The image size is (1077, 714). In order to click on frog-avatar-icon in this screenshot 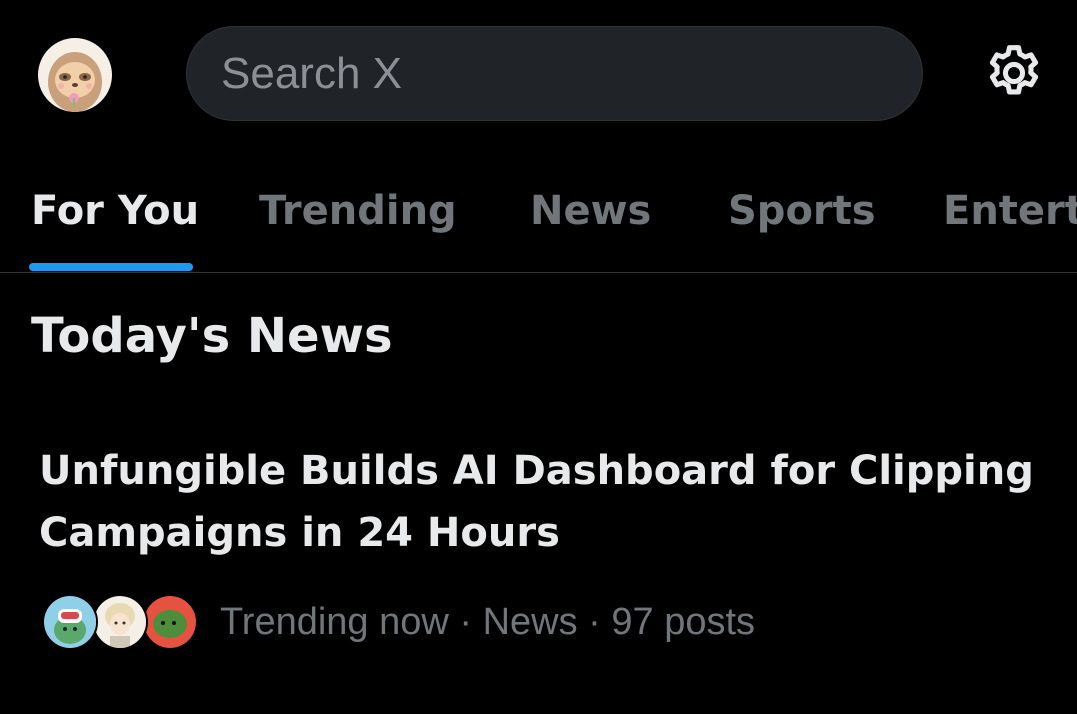, I will do `click(170, 622)`.